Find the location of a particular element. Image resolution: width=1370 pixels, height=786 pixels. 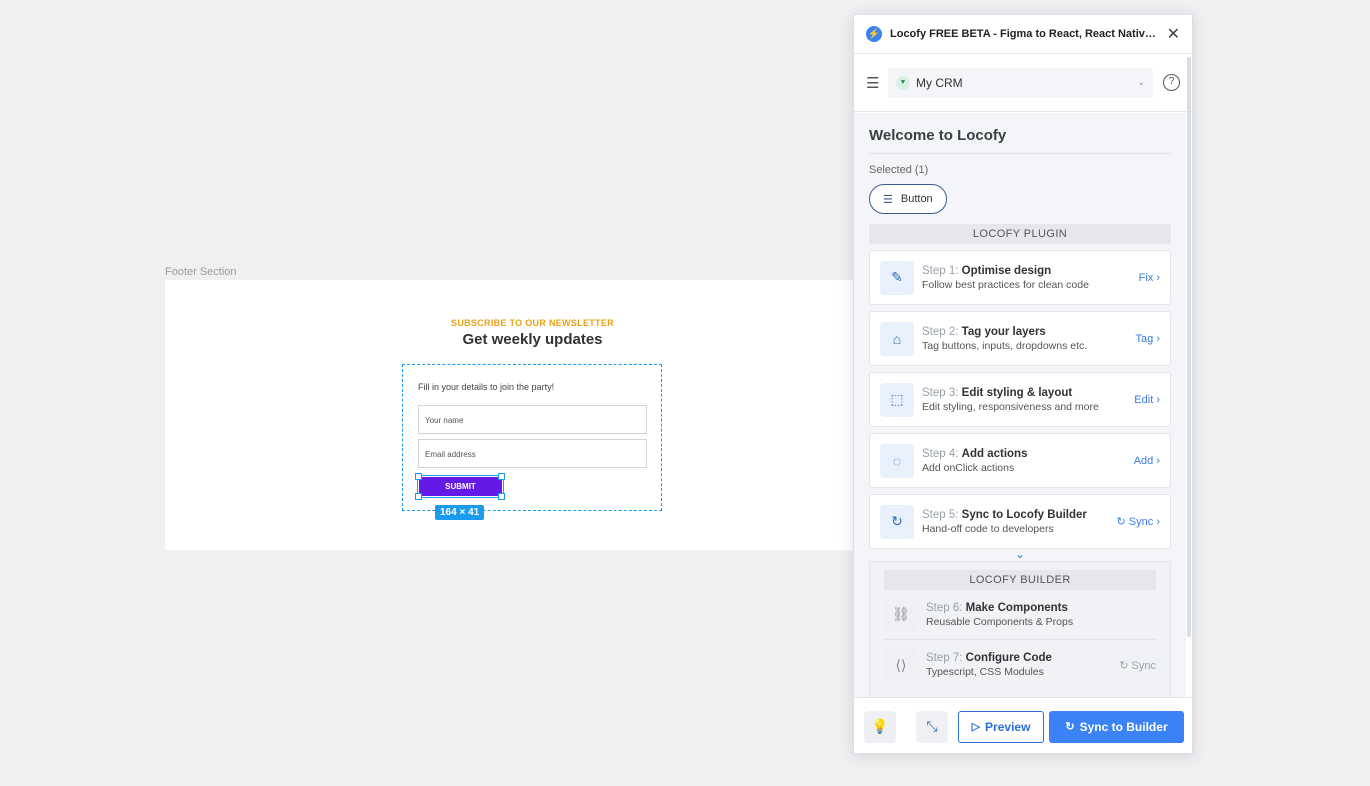

resize-handle-bl is located at coordinates (418, 496).